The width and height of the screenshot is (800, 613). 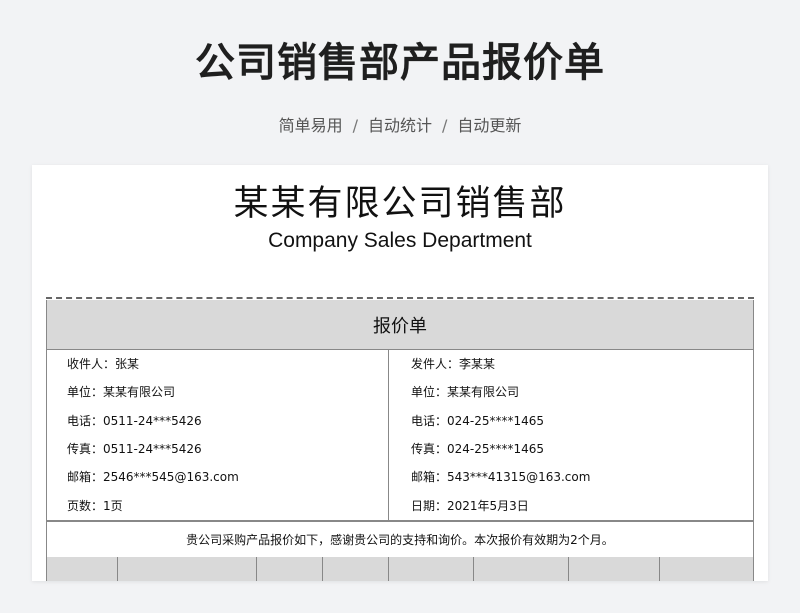 I want to click on receiver-email: 邮箱：2546***545@163.com, so click(x=153, y=477).